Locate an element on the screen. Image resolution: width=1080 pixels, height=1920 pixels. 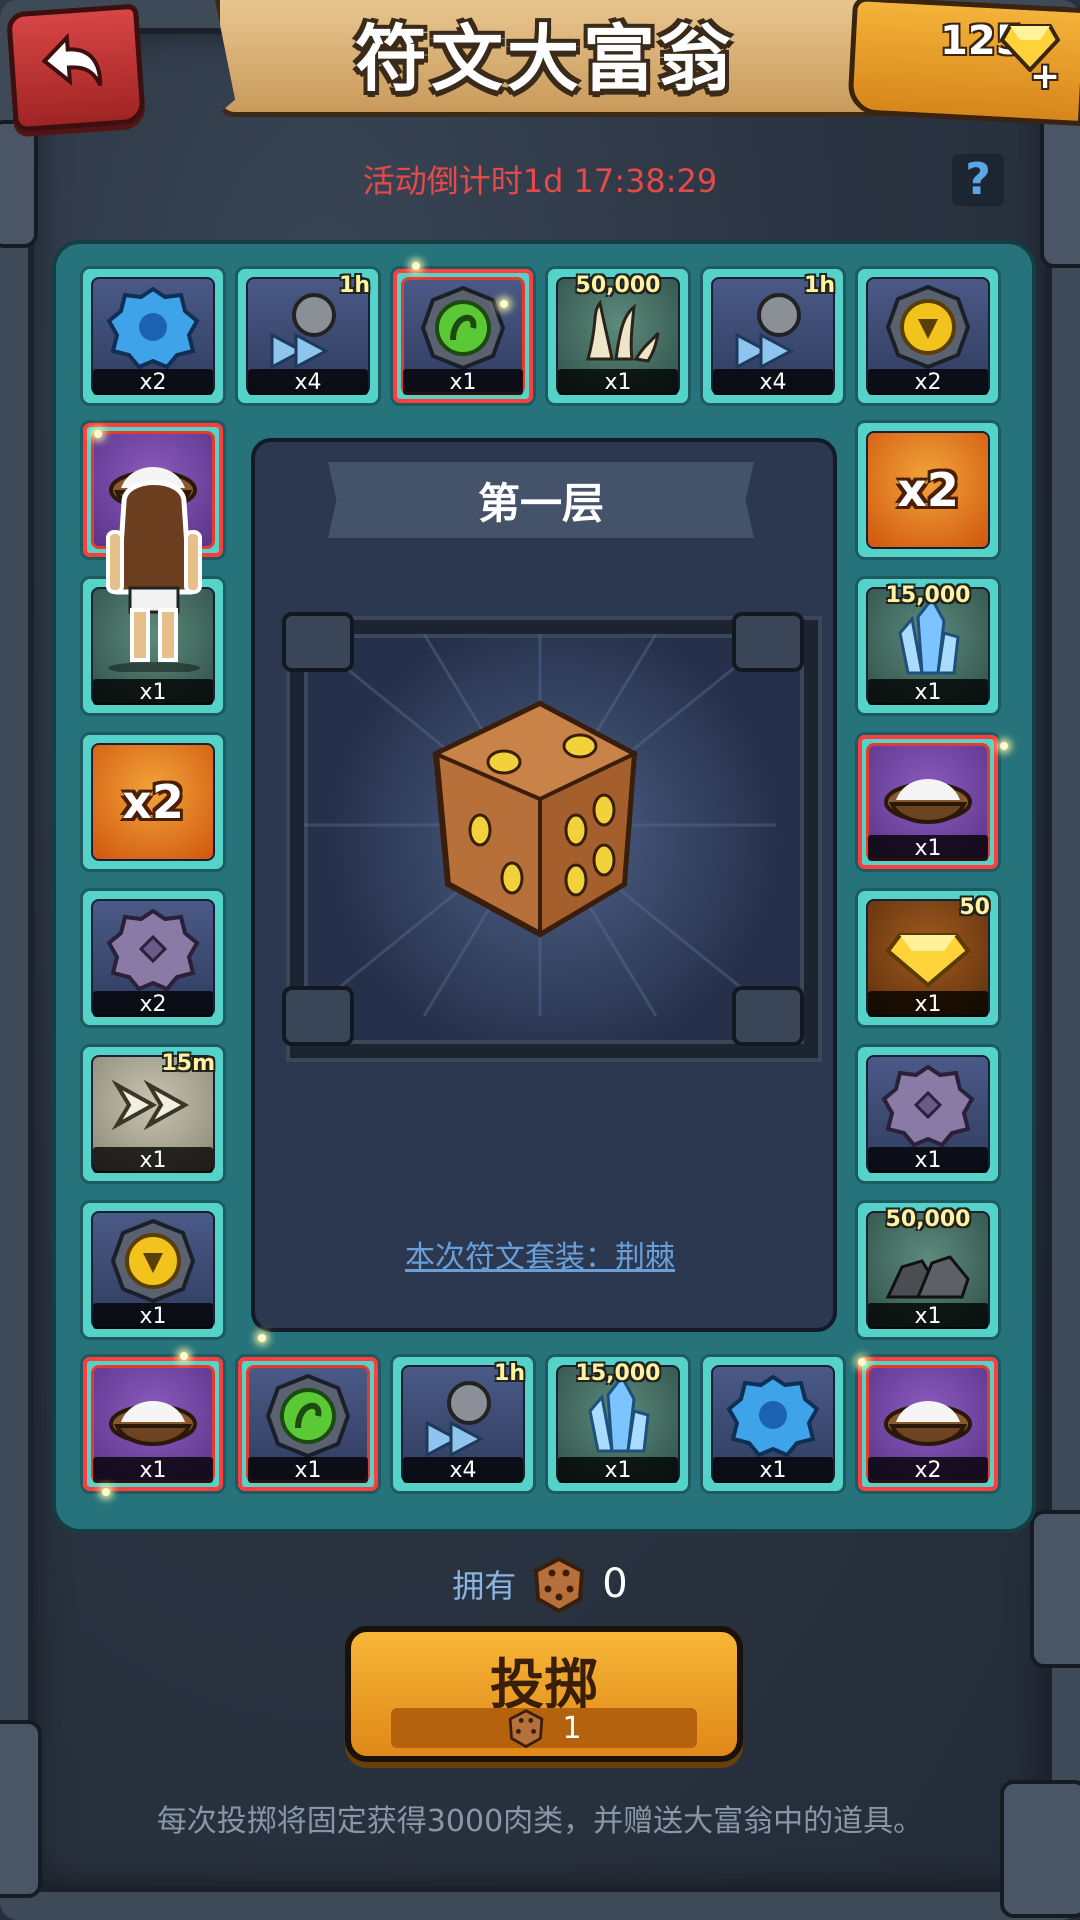
owned-dice-row: 拥有 0 is located at coordinates (540, 1584).